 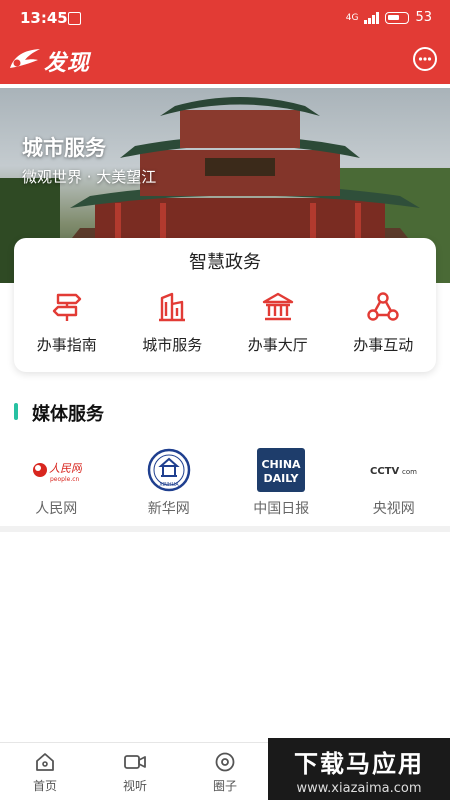 I want to click on media-item-chinadaily: CHINA DAILY 中国日报, so click(x=281, y=483).